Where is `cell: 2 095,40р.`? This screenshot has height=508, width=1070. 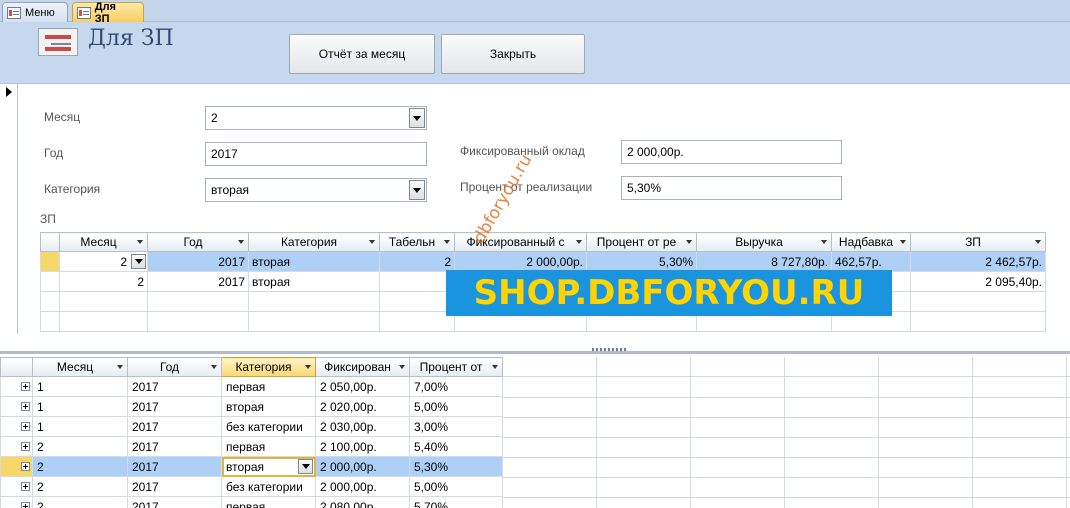
cell: 2 095,40р. is located at coordinates (978, 281).